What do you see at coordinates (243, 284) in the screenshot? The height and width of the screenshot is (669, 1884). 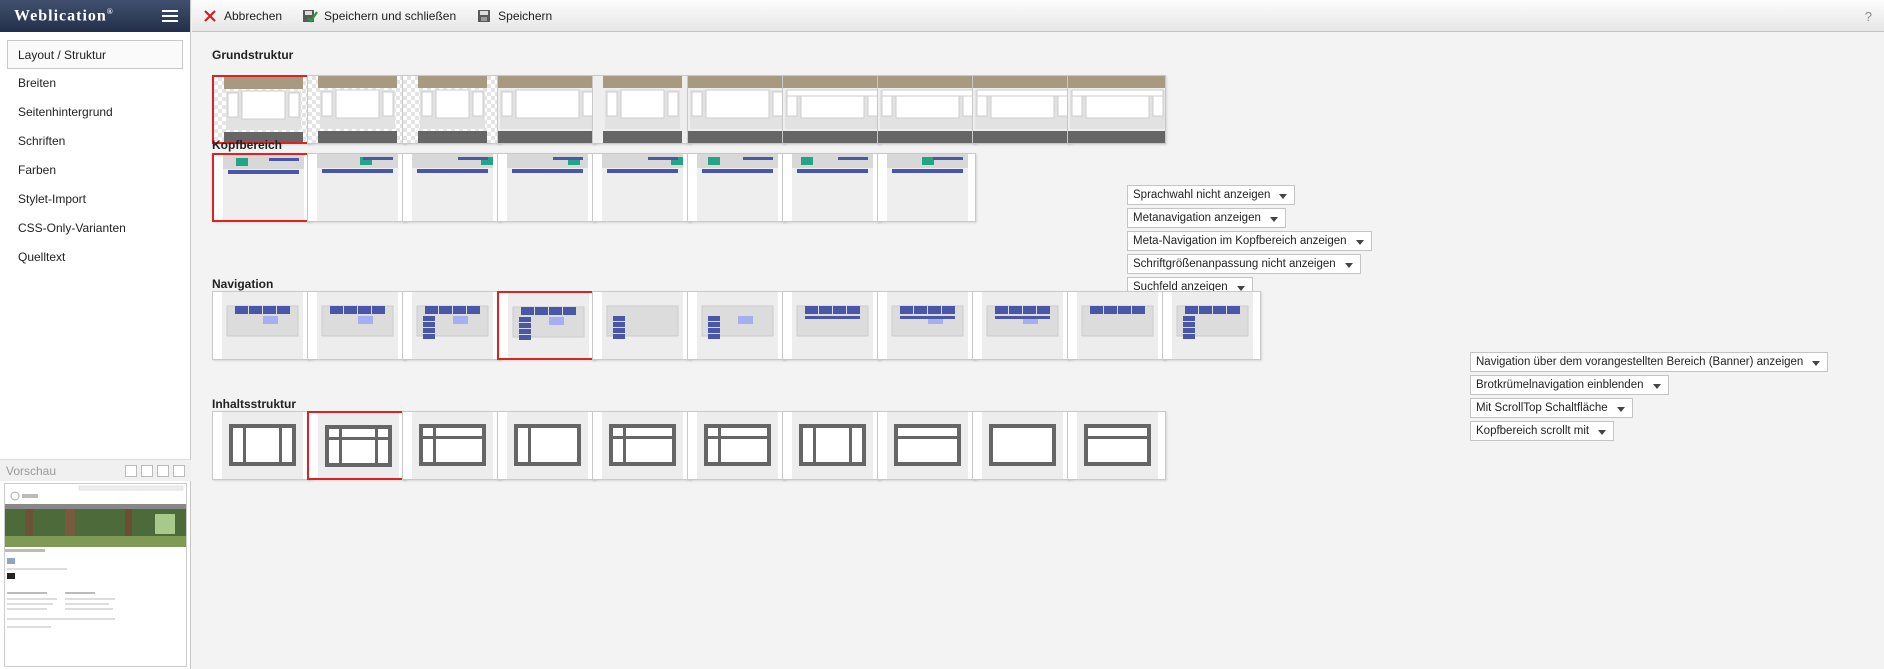 I see `section-title-navigation: Navigation` at bounding box center [243, 284].